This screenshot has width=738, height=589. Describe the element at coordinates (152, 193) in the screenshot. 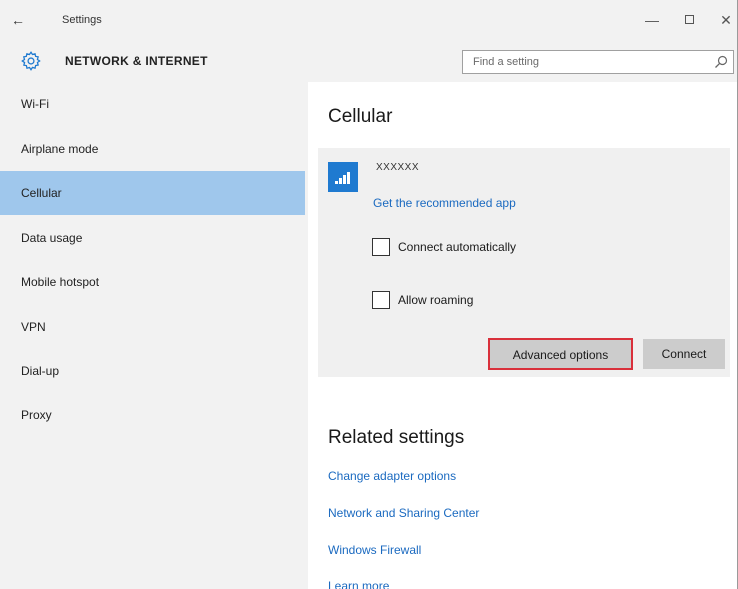

I see `sidebar-item-cellular: Cellular` at that location.